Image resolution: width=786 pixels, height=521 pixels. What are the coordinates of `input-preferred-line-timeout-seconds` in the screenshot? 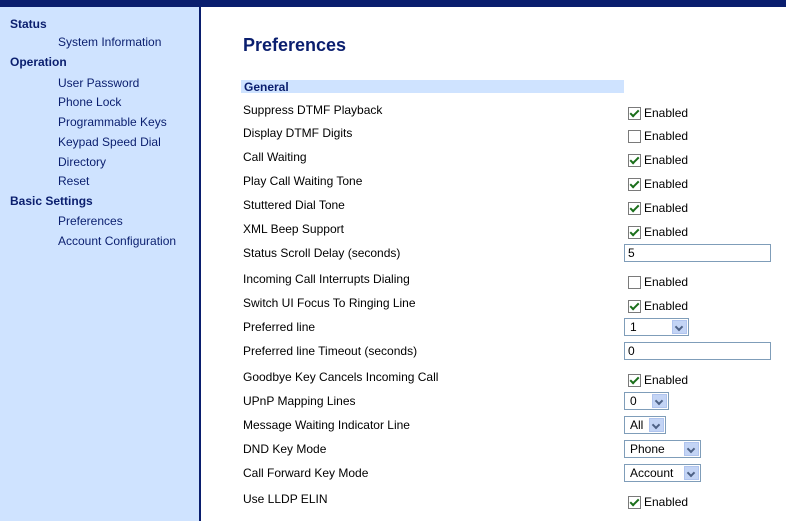 It's located at (697, 351).